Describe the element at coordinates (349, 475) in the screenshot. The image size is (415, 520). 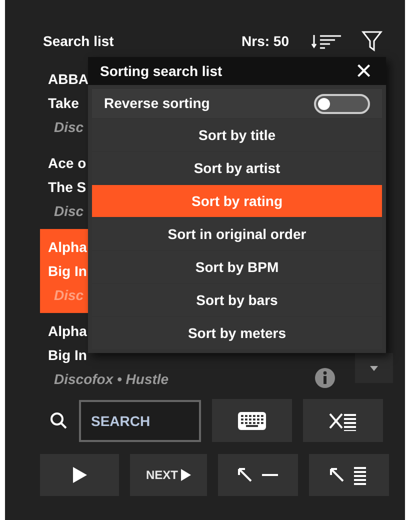
I see `insert-list-button` at that location.